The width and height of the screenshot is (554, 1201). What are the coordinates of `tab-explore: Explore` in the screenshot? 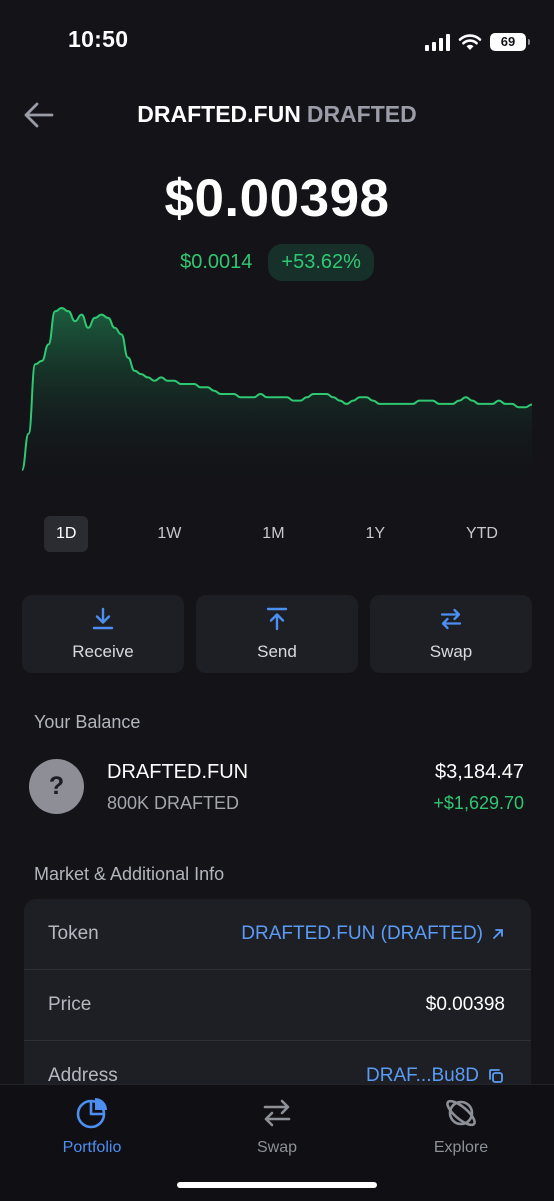 It's located at (461, 1126).